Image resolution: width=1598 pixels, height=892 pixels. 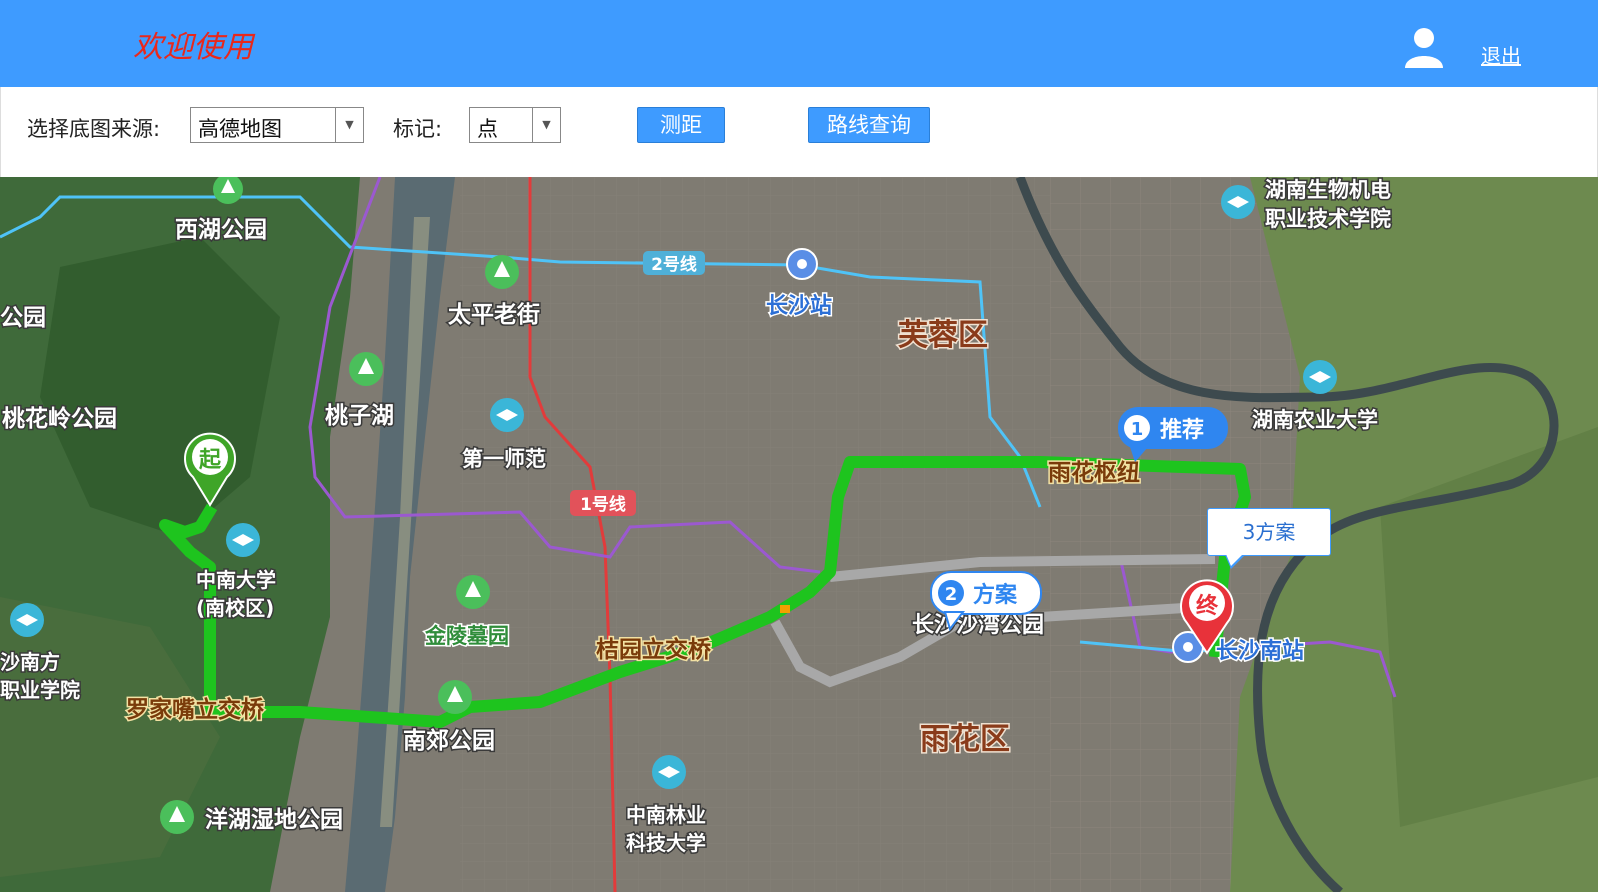 I want to click on congestion-segment, so click(x=785, y=609).